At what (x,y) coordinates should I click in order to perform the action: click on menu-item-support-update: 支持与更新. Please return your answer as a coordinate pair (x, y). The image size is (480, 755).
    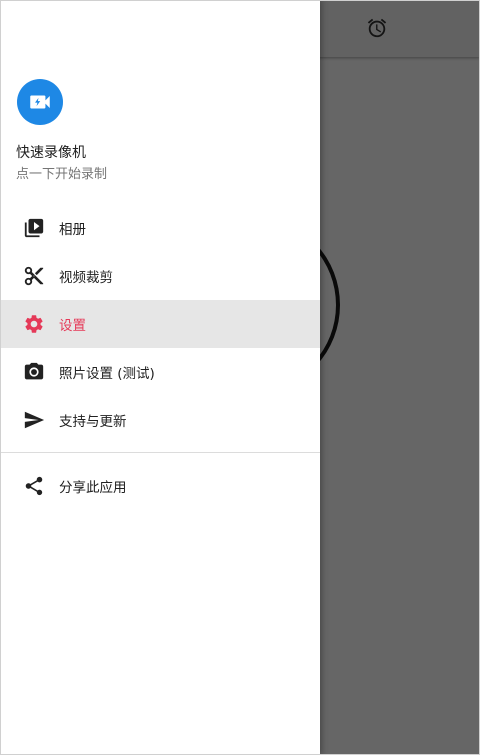
    Looking at the image, I should click on (160, 420).